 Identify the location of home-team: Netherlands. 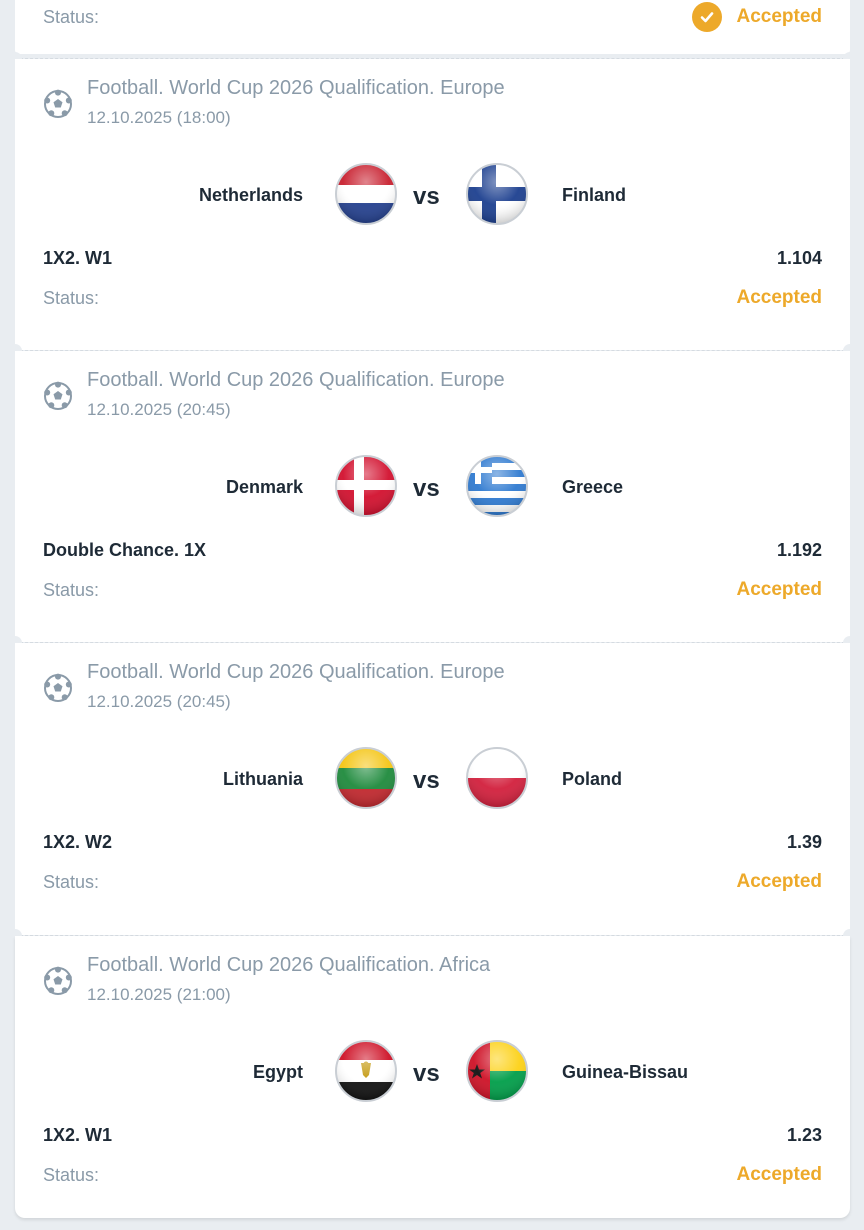
(250, 195).